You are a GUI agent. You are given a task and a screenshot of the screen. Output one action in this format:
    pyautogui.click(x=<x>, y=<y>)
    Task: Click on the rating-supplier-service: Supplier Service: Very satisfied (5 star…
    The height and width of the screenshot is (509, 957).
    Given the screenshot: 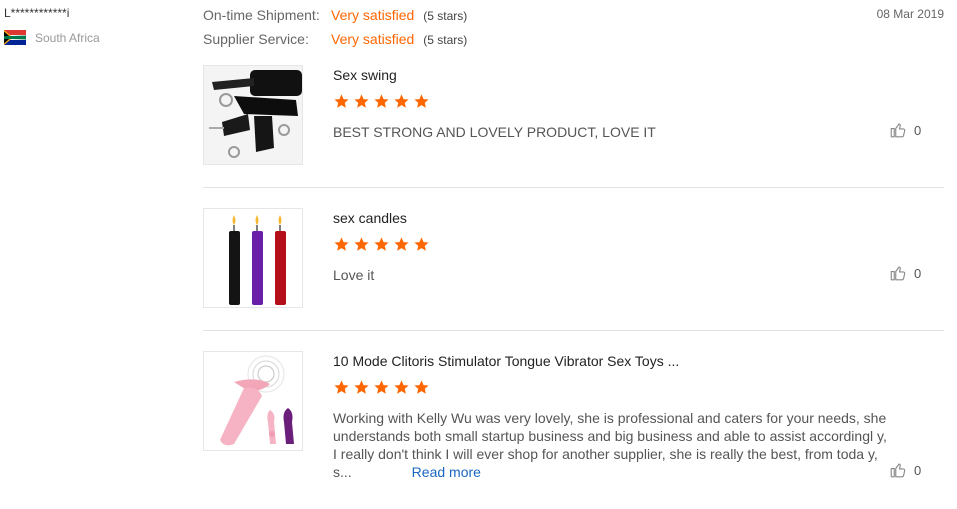 What is the action you would take?
    pyautogui.click(x=335, y=43)
    